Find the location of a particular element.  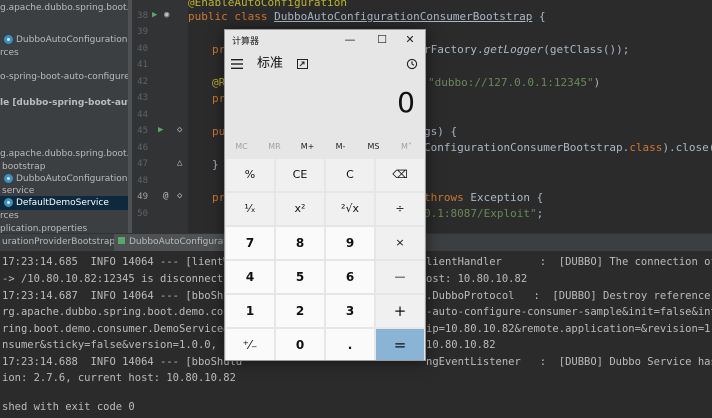

decimal-button: . is located at coordinates (350, 344).